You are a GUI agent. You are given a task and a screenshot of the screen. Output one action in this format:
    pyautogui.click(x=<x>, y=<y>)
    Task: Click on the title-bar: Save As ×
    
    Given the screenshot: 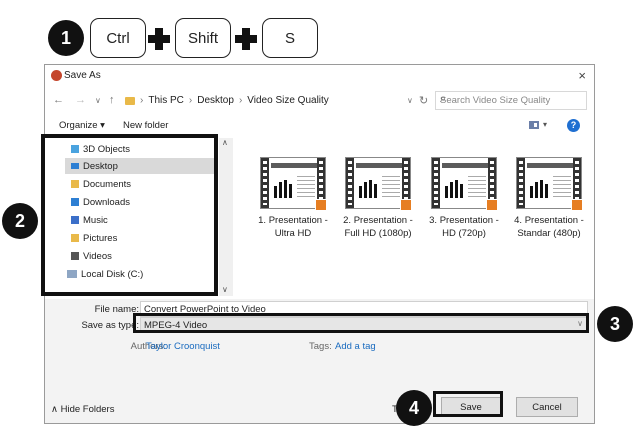 What is the action you would take?
    pyautogui.click(x=319, y=76)
    